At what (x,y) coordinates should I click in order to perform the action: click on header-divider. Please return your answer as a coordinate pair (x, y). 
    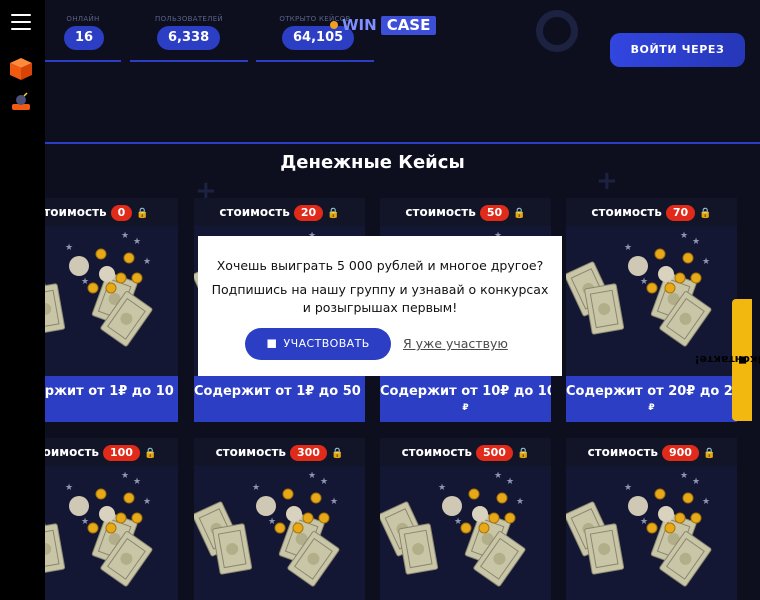
    Looking at the image, I should click on (402, 143).